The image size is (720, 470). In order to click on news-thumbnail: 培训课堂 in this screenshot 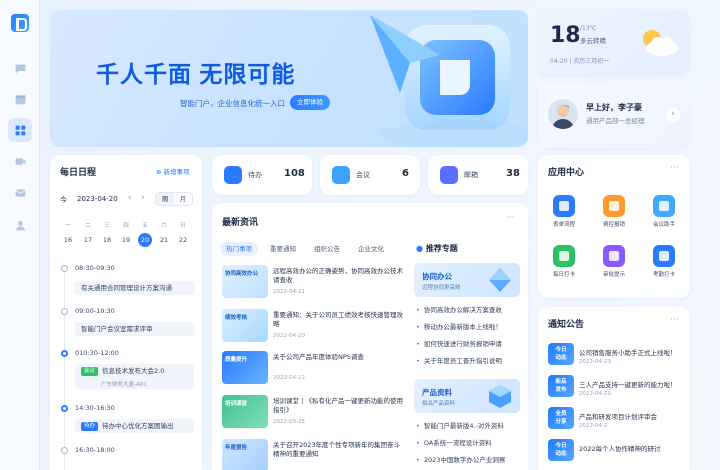, I will do `click(245, 411)`.